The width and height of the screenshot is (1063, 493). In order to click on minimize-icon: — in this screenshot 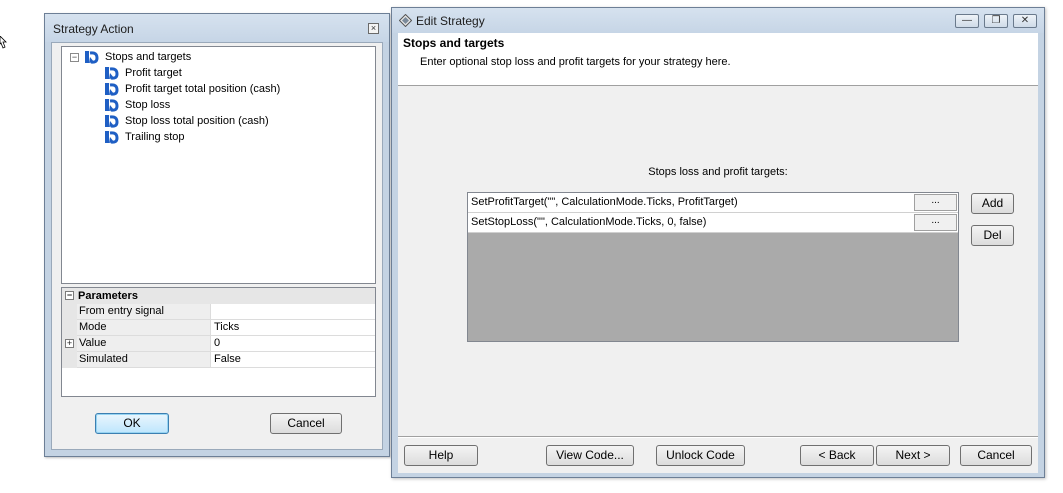, I will do `click(967, 21)`.